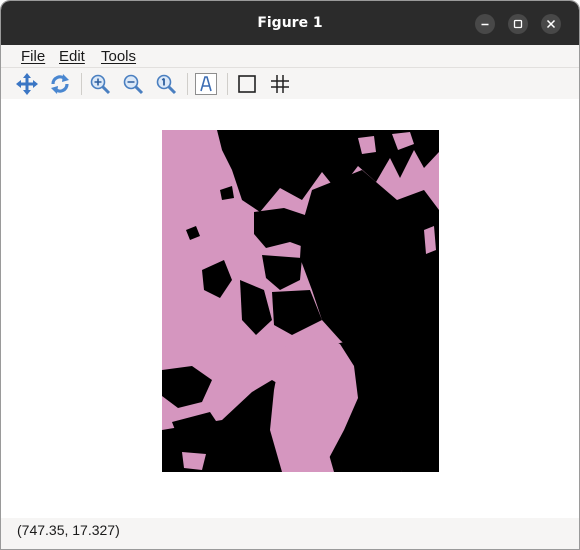  What do you see at coordinates (290, 530) in the screenshot?
I see `status-bar: (747.35, 17.327)` at bounding box center [290, 530].